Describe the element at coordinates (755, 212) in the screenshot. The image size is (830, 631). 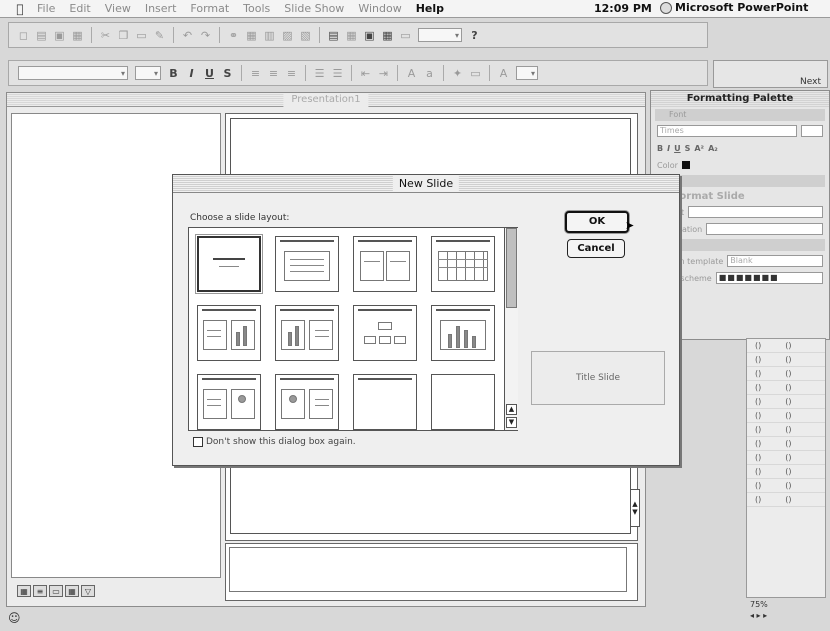
I see `palette-layout-field` at that location.